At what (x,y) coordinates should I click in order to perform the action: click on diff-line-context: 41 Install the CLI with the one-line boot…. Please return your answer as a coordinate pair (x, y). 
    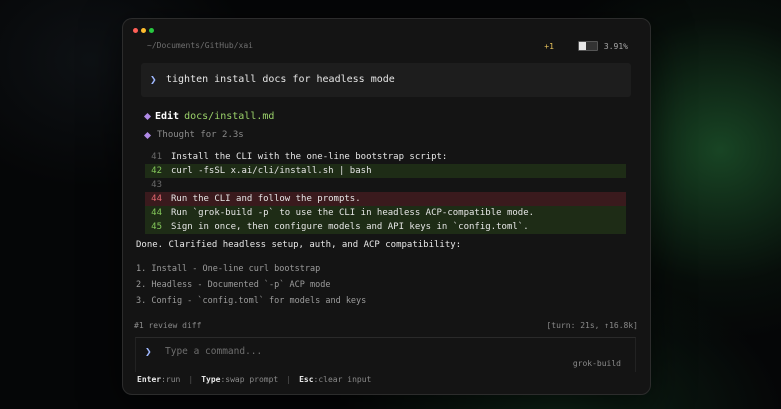
    Looking at the image, I should click on (385, 157).